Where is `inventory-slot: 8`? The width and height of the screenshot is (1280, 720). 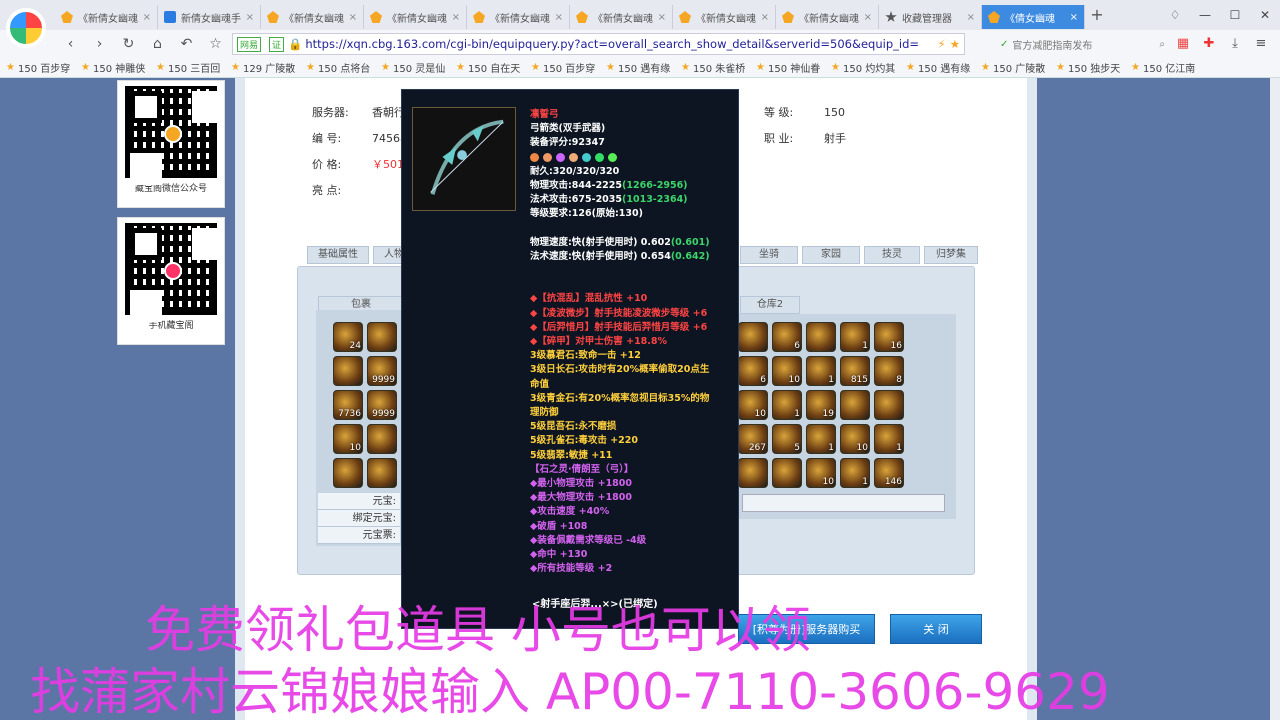 inventory-slot: 8 is located at coordinates (889, 371).